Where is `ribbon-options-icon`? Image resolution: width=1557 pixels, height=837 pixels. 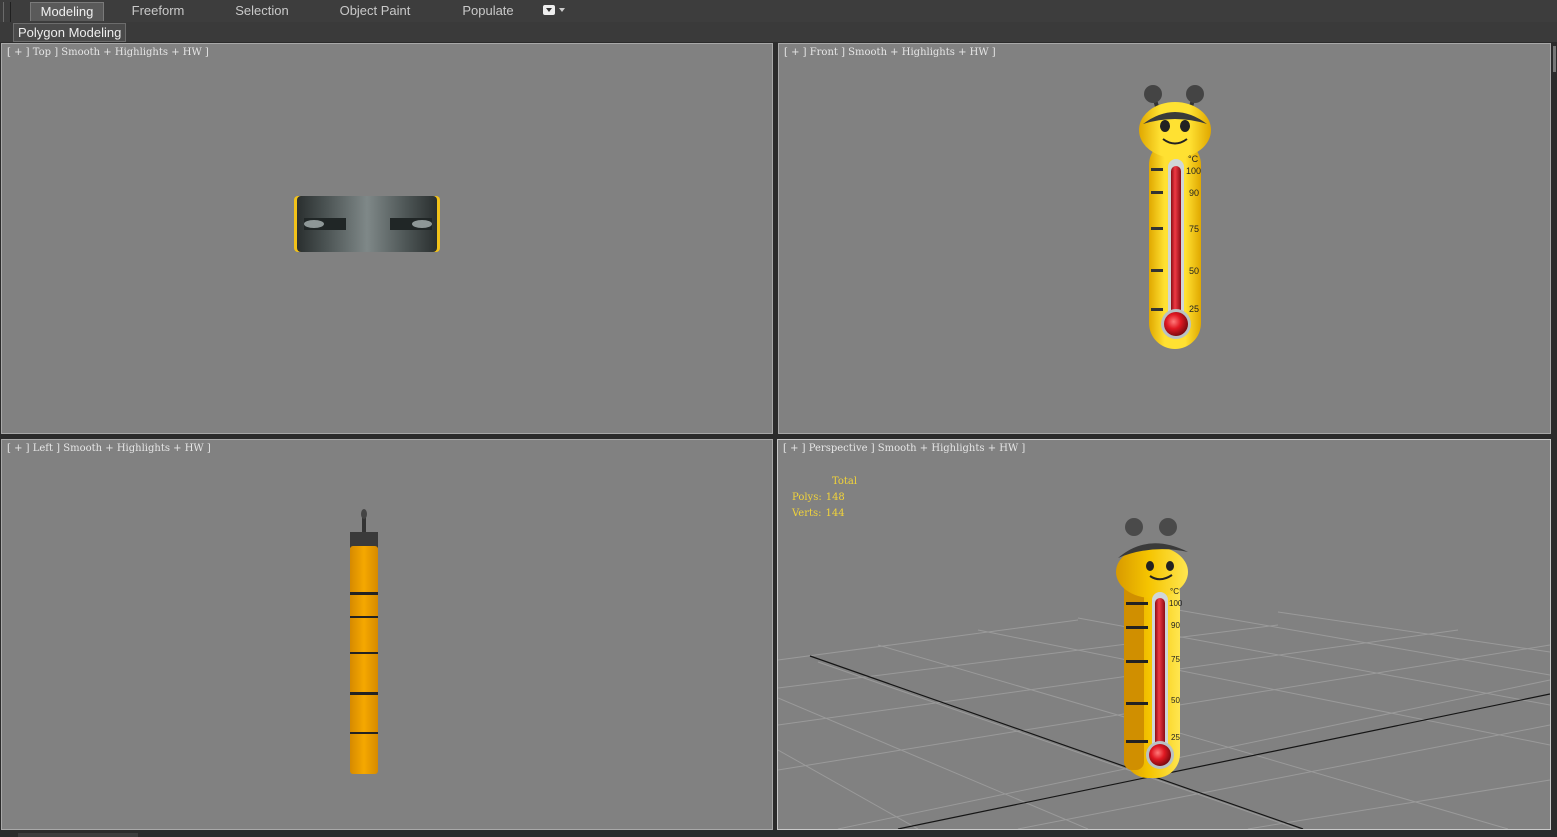
ribbon-options-icon is located at coordinates (555, 11).